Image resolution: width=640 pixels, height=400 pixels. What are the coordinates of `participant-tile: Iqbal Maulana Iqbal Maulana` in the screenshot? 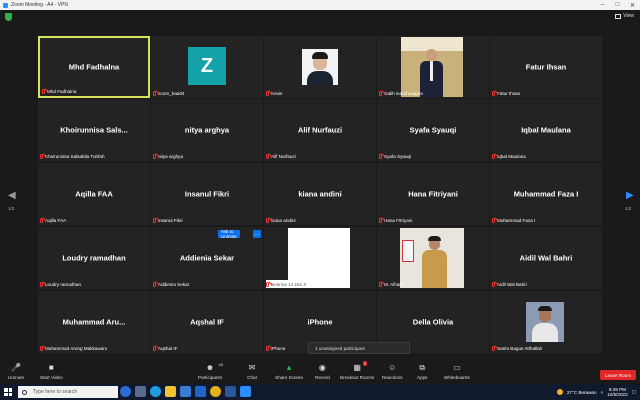 It's located at (546, 130).